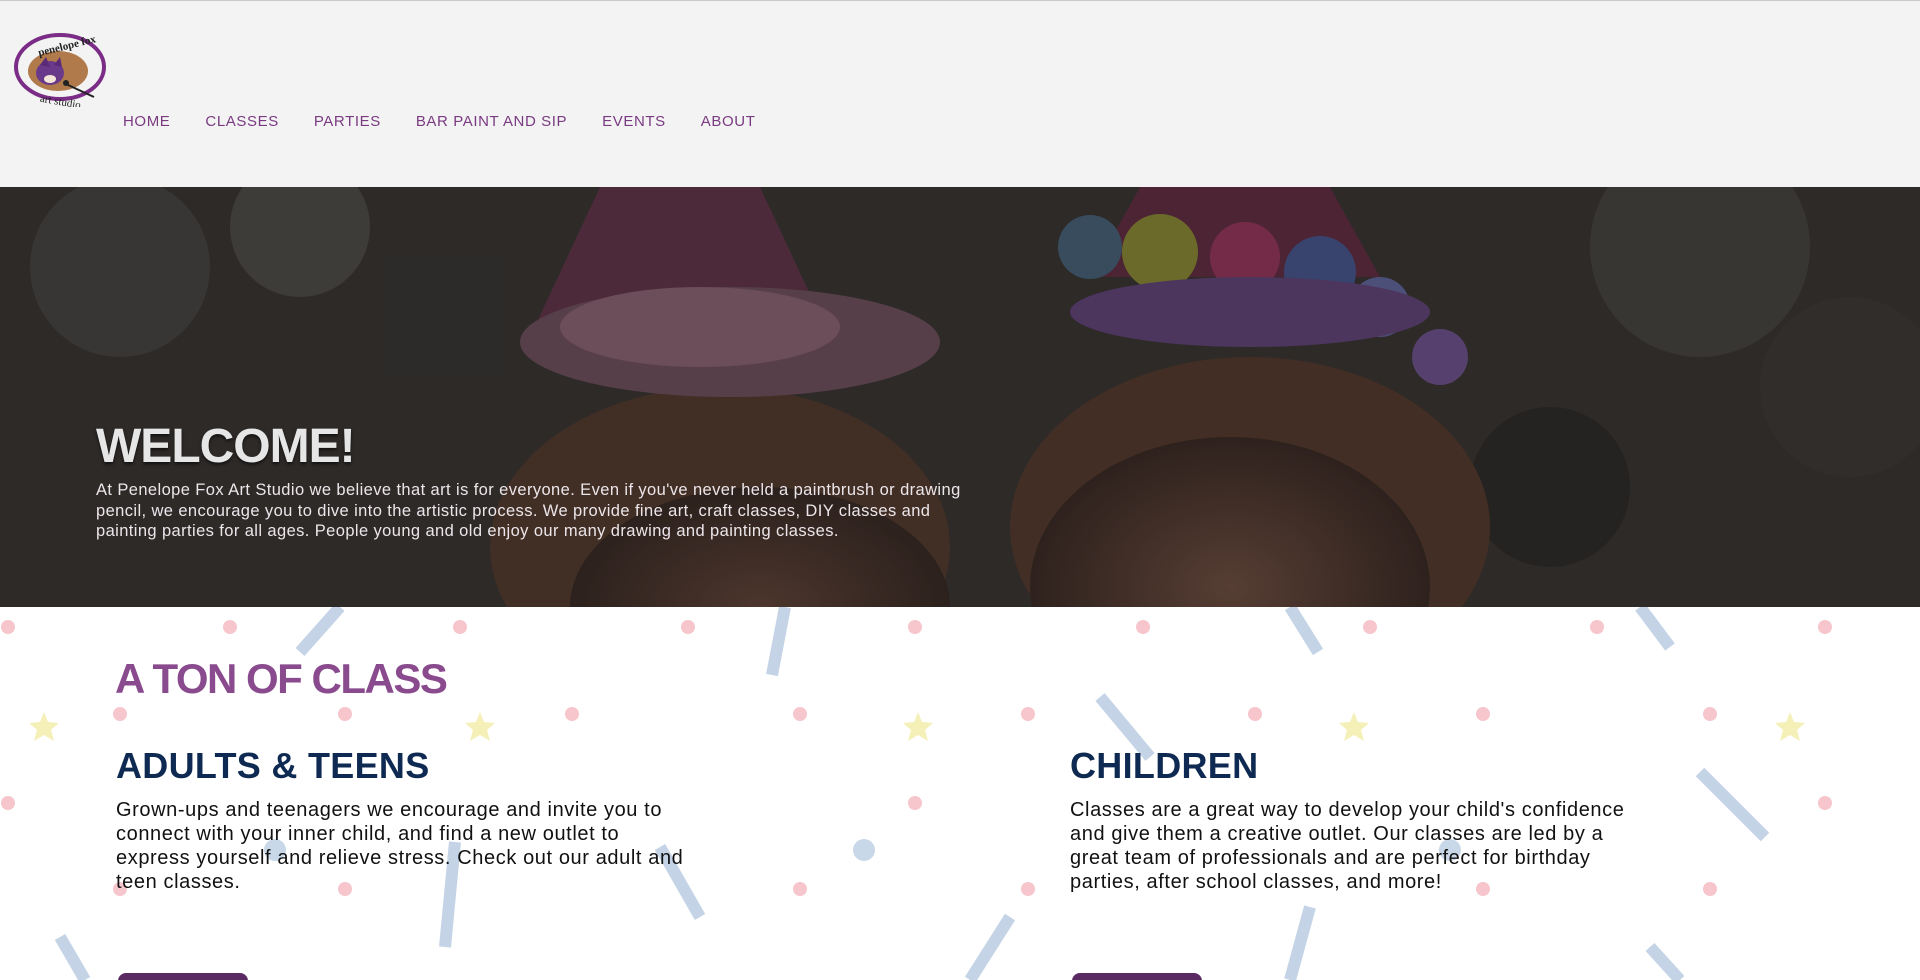 This screenshot has height=980, width=1920. What do you see at coordinates (281, 678) in the screenshot?
I see `section-title: A TON OF CLASS` at bounding box center [281, 678].